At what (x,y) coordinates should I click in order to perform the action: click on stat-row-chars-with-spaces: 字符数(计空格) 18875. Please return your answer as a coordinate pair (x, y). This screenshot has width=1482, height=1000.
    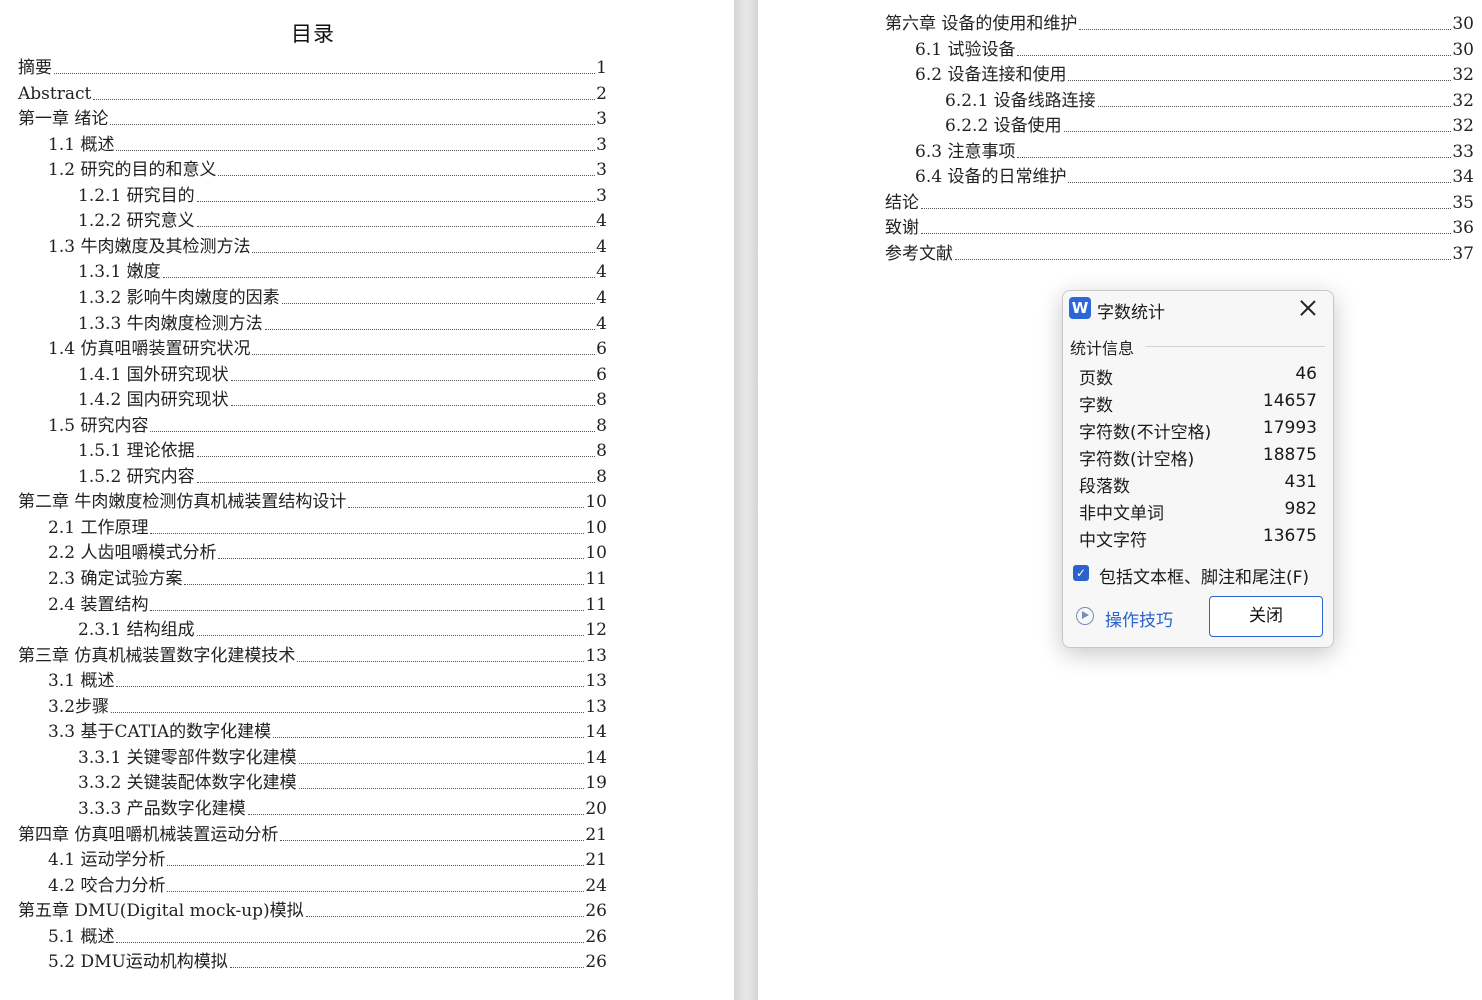
    Looking at the image, I should click on (1198, 457).